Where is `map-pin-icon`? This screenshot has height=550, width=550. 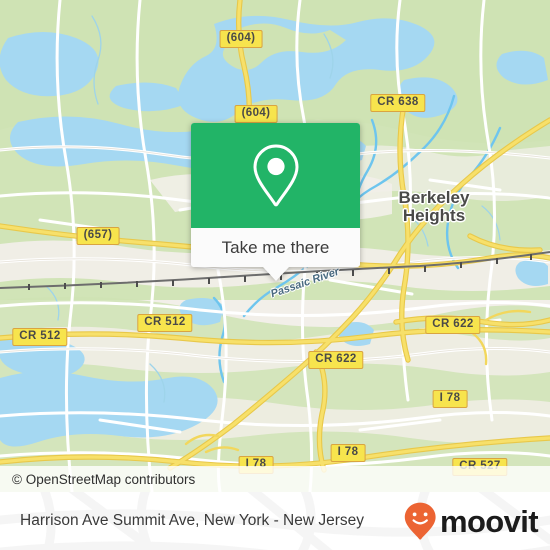
map-pin-icon is located at coordinates (275, 174).